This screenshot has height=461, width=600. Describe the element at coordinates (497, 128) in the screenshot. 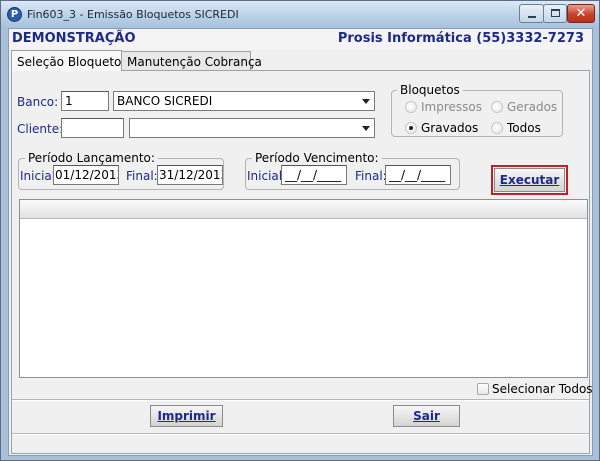

I see `radio-todos` at that location.